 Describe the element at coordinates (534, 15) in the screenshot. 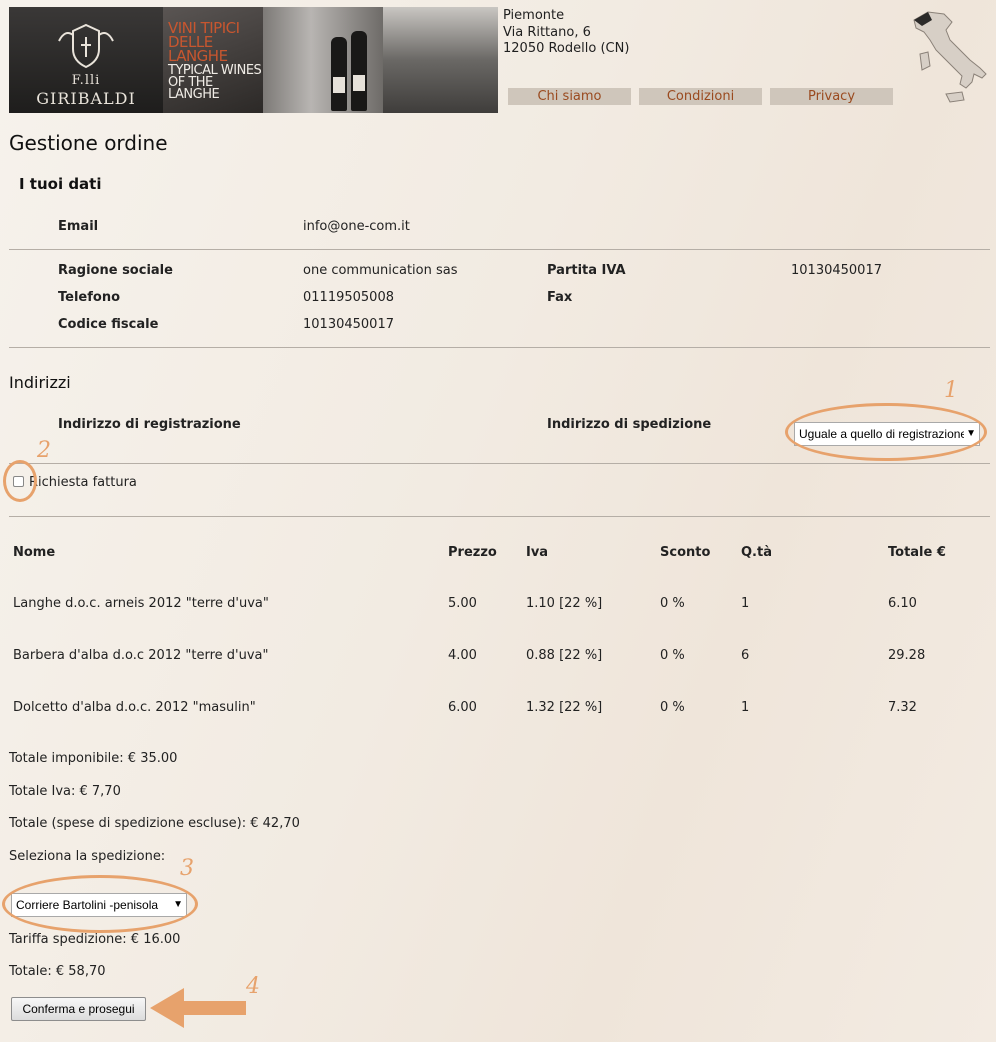

I see `address-region: Piemonte` at that location.